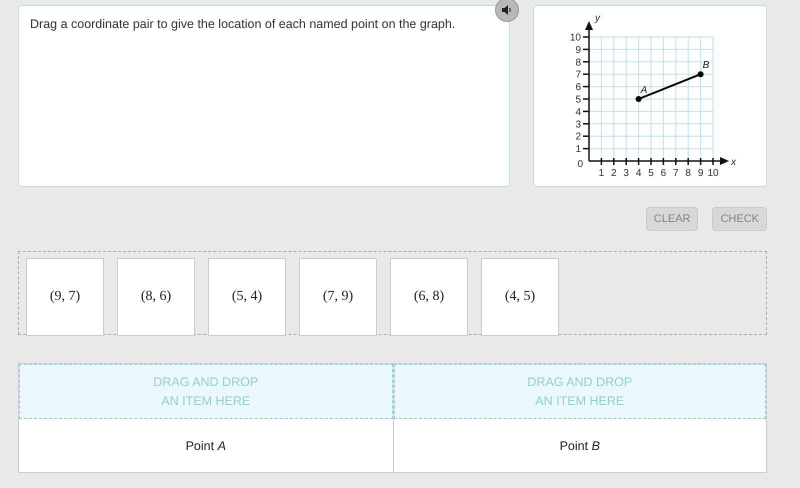 This screenshot has height=488, width=800. I want to click on point-label: Point B, so click(580, 445).